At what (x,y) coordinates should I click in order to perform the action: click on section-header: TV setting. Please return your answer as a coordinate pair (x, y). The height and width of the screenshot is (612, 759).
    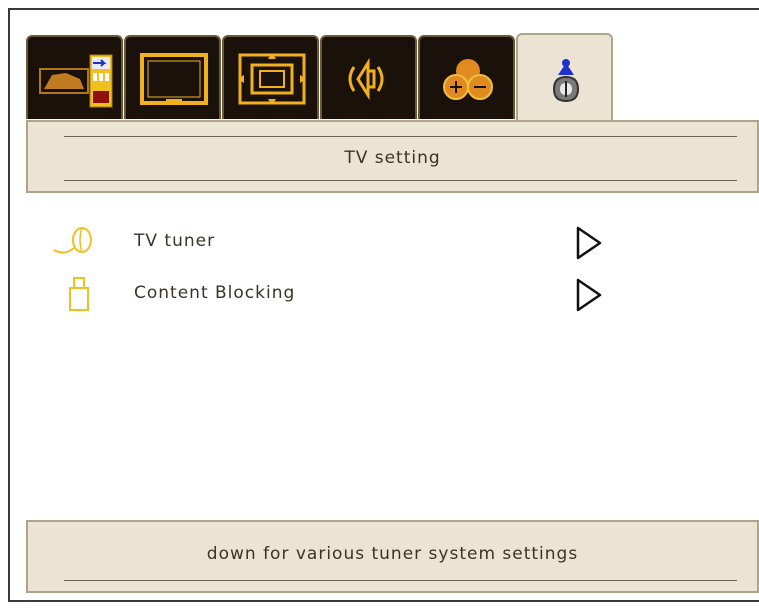
    Looking at the image, I should click on (392, 156).